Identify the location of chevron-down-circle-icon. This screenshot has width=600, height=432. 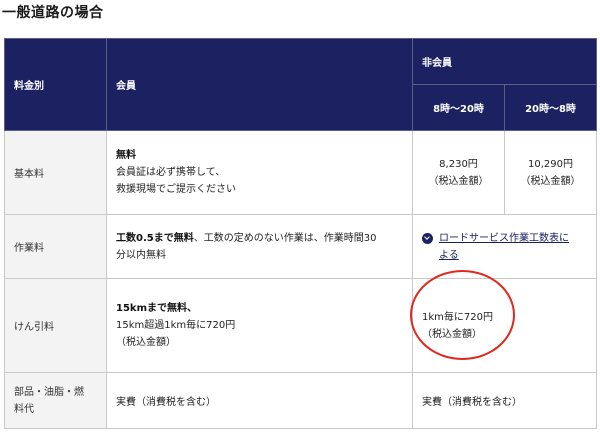
(427, 238).